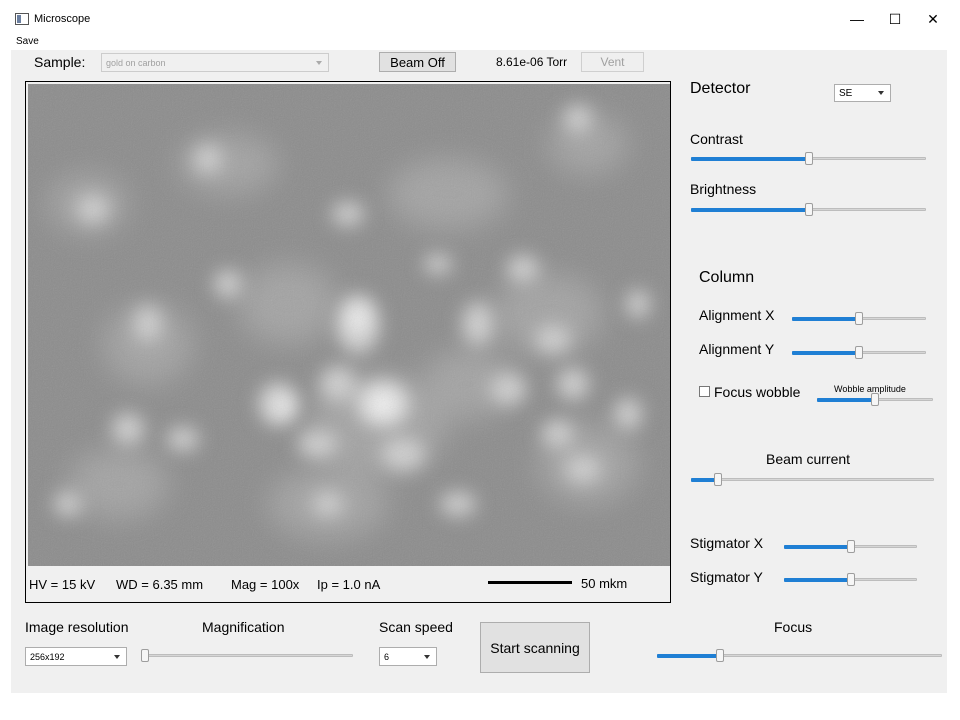 This screenshot has width=960, height=720. I want to click on alignment-y-label: Alignment Y, so click(737, 349).